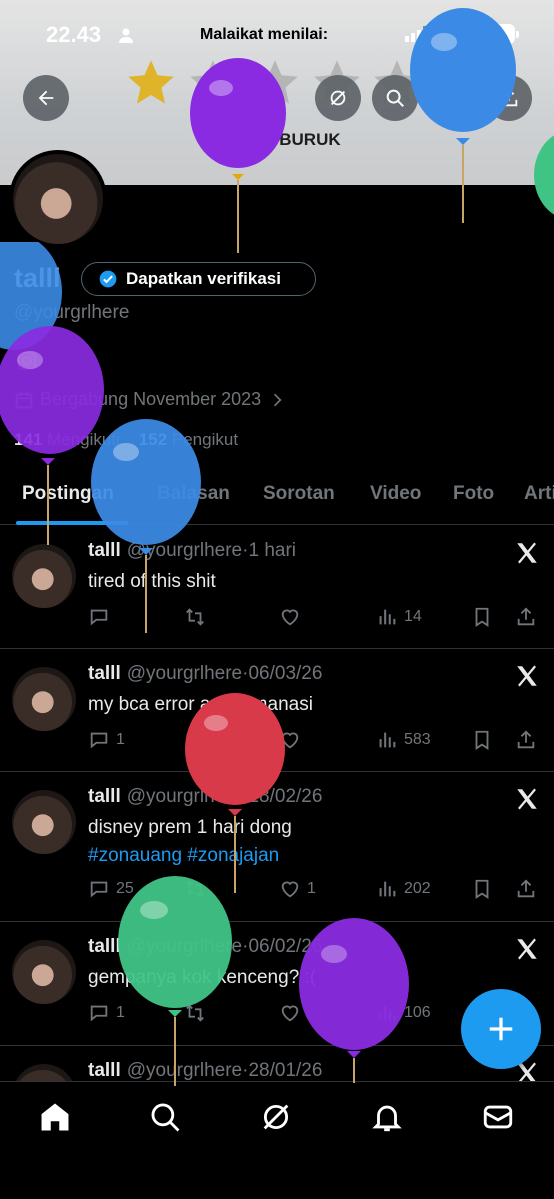  I want to click on grok-icon, so click(338, 98).